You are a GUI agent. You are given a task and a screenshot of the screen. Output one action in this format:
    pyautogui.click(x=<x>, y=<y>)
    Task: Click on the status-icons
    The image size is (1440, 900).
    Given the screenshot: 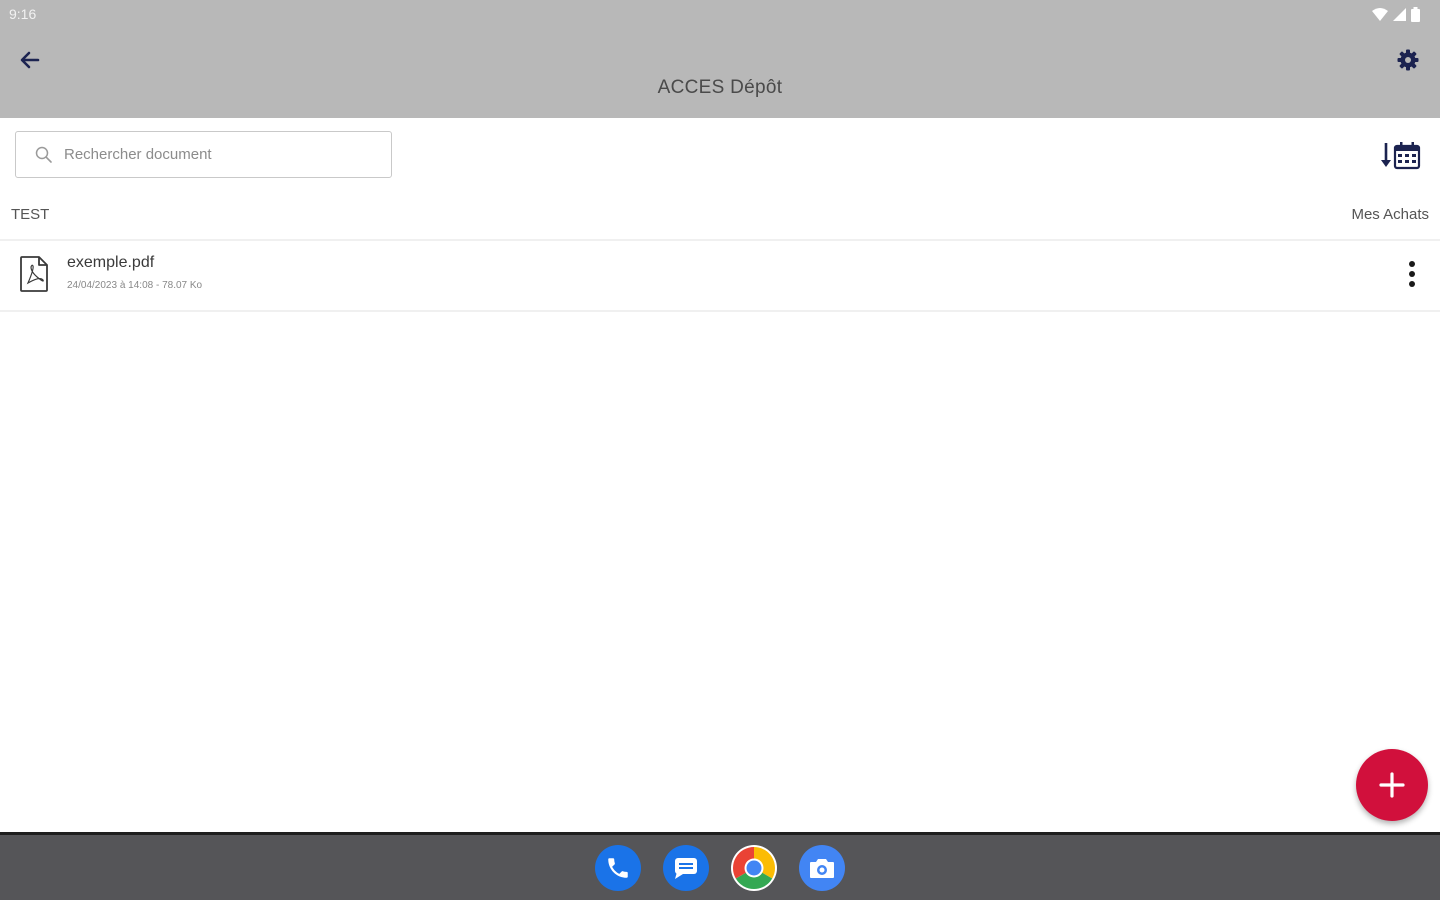 What is the action you would take?
    pyautogui.click(x=1396, y=14)
    